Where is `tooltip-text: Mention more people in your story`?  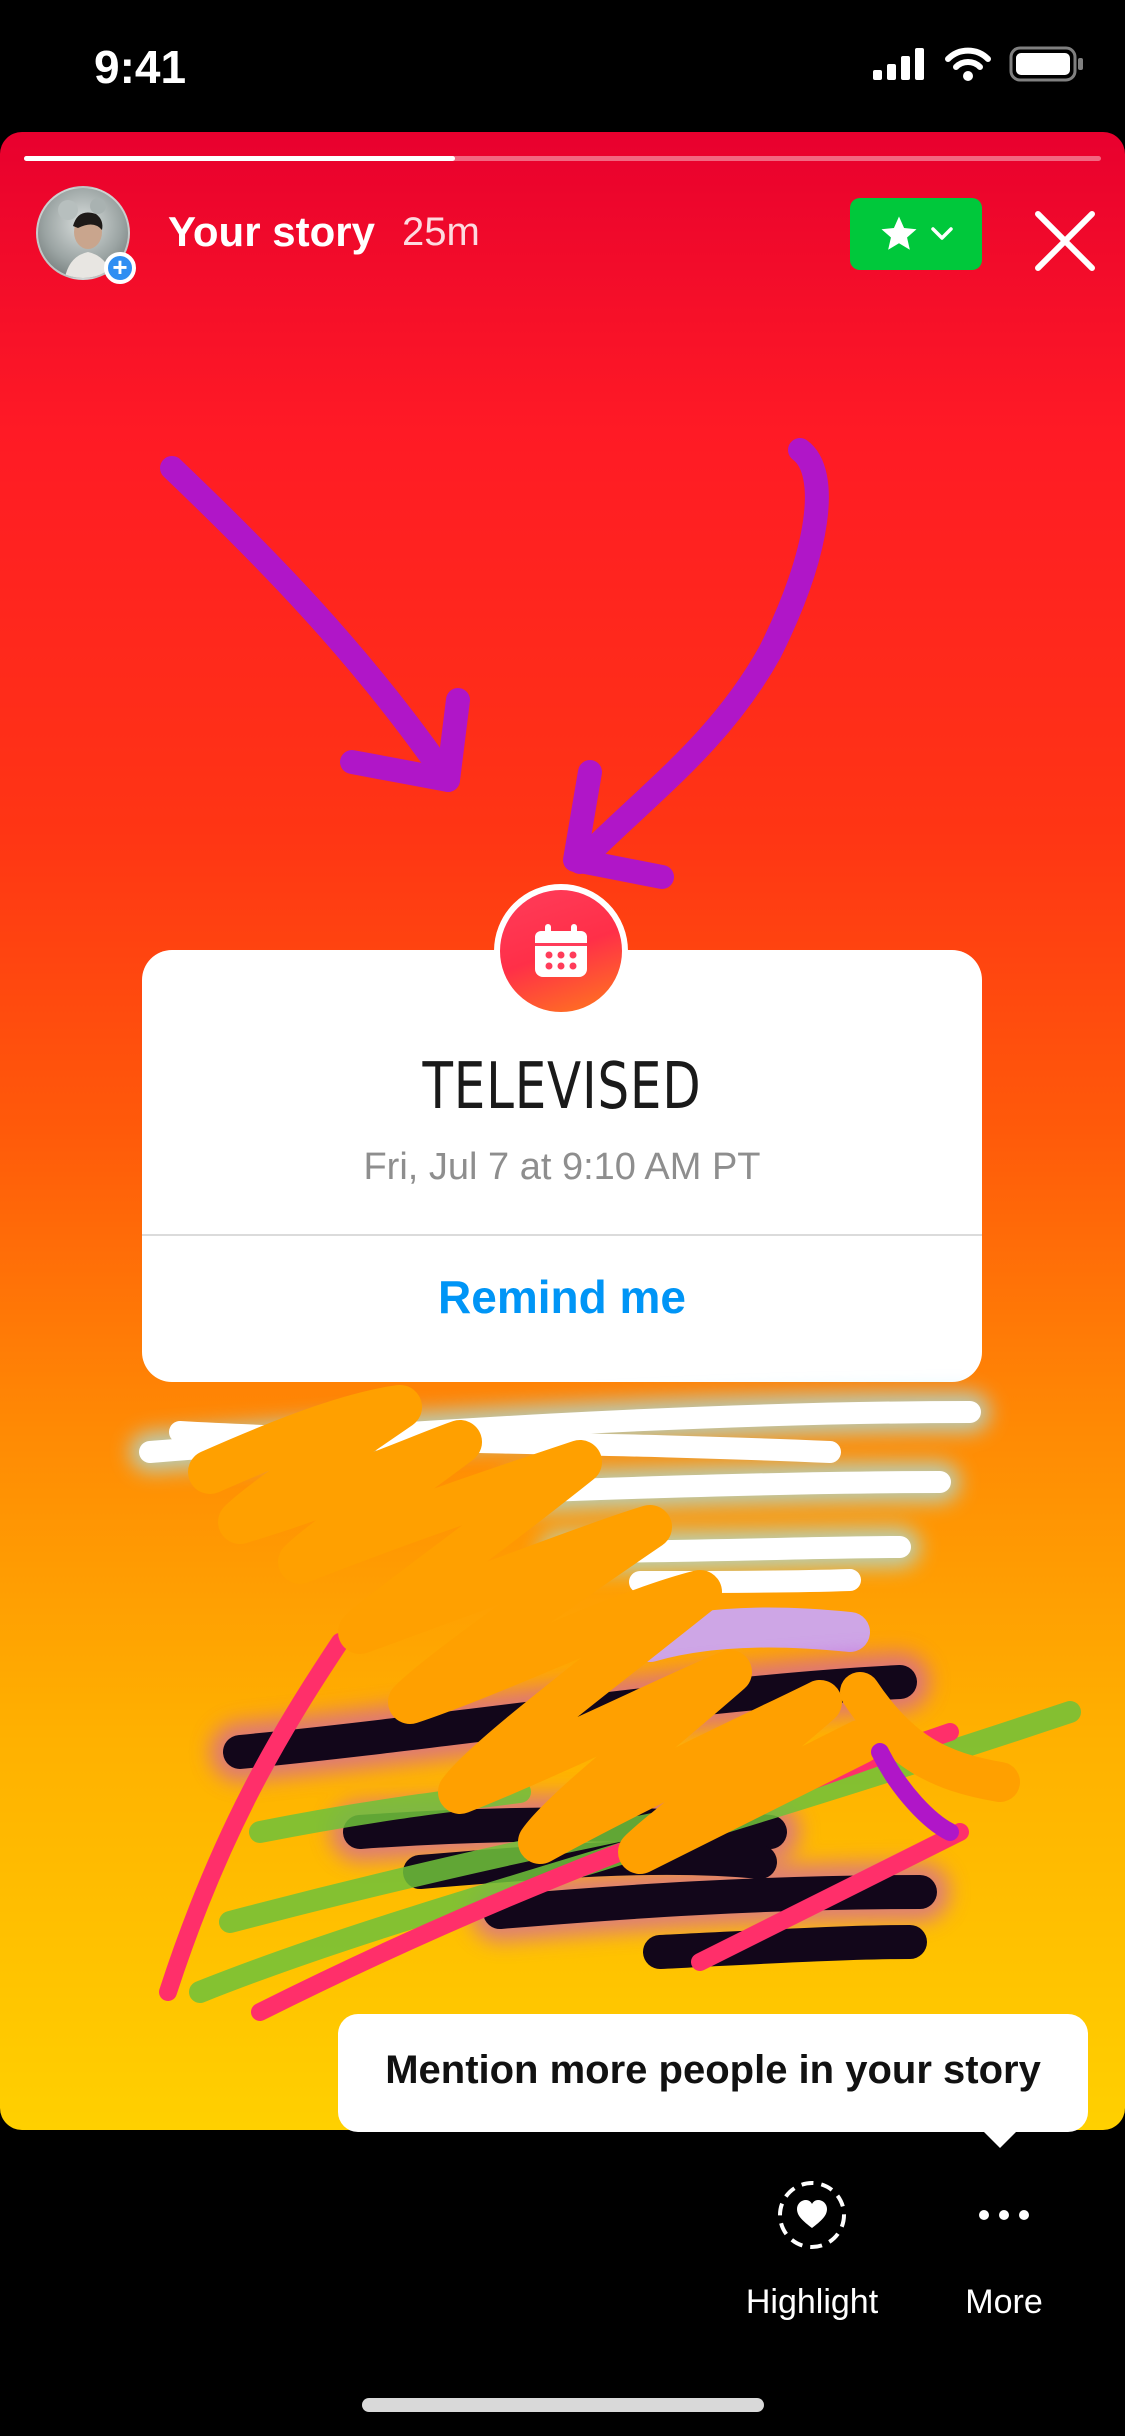 tooltip-text: Mention more people in your story is located at coordinates (713, 2070).